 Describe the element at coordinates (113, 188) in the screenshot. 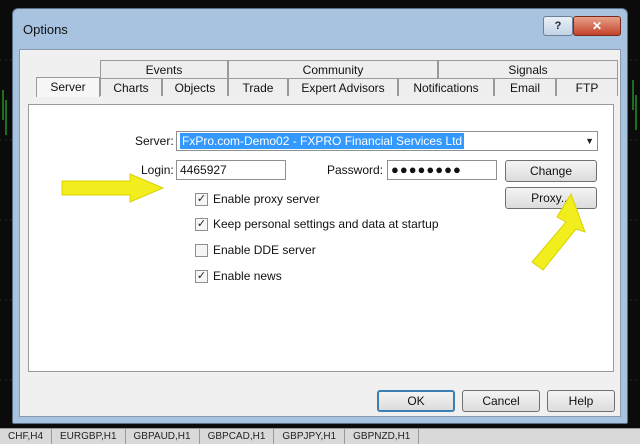

I see `arrow-right-icon` at that location.